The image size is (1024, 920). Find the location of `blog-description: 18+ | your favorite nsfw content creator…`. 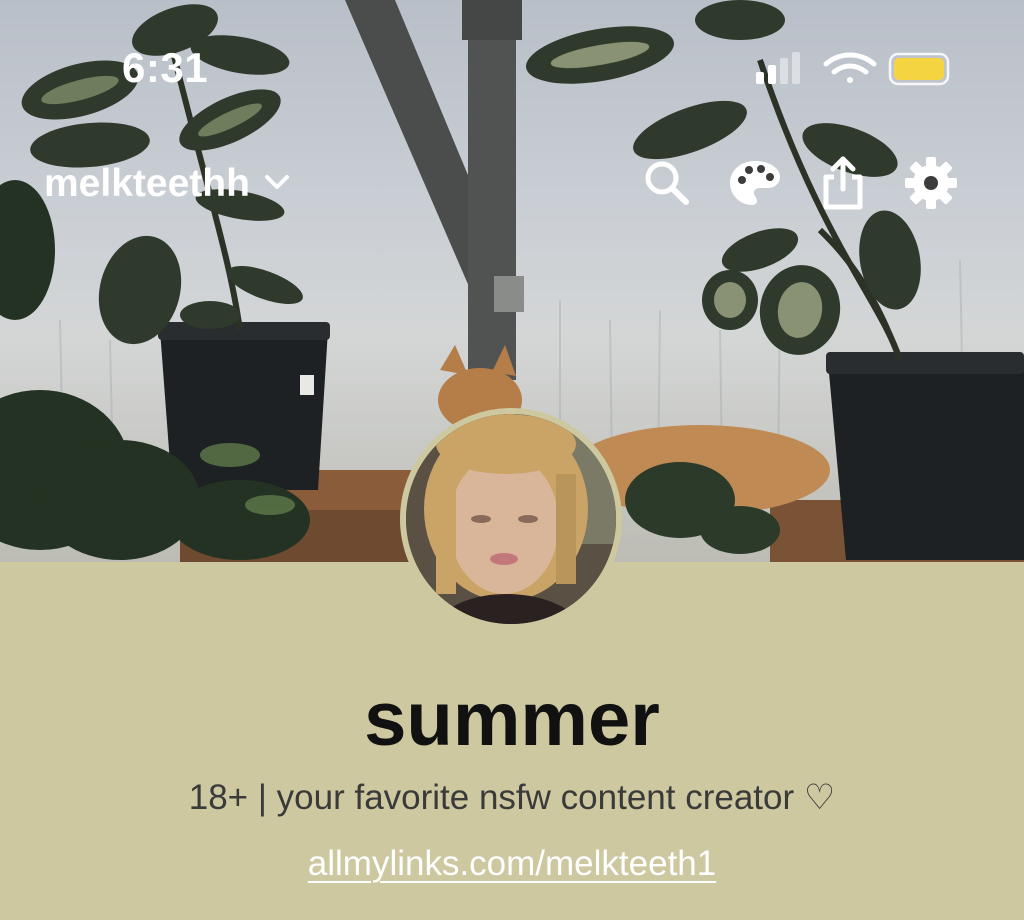

blog-description: 18+ | your favorite nsfw content creator… is located at coordinates (512, 797).